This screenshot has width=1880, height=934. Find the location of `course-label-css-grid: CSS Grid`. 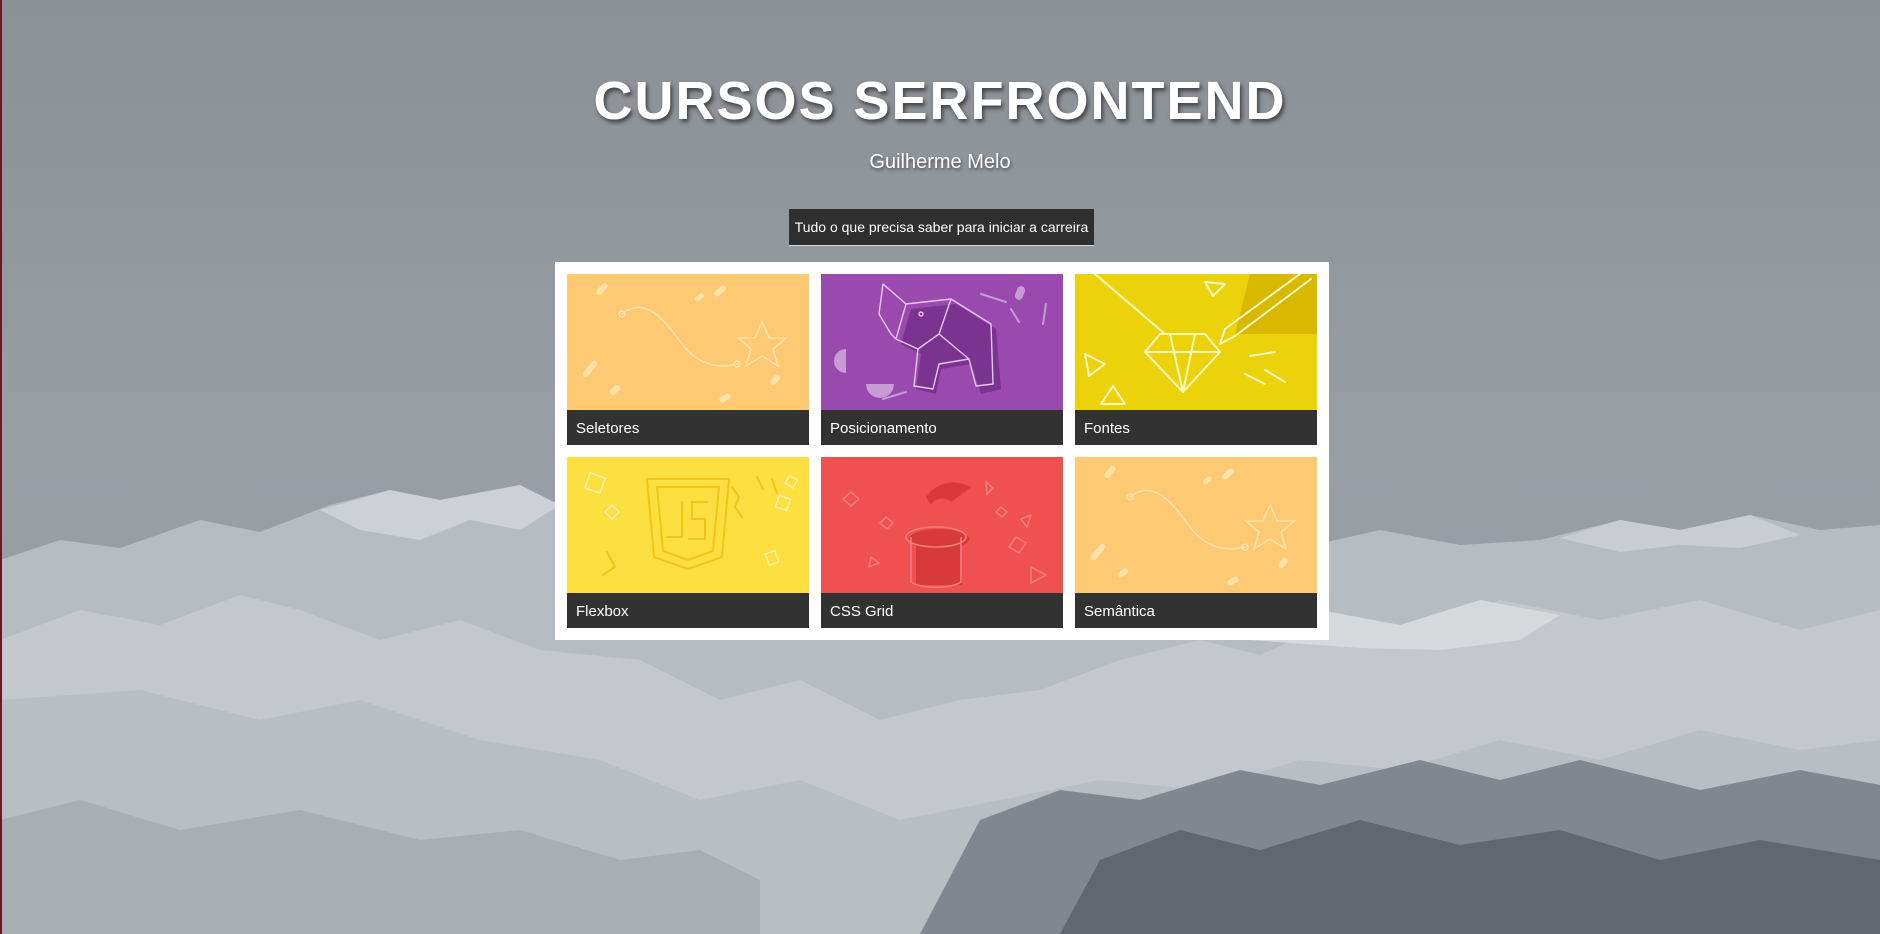

course-label-css-grid: CSS Grid is located at coordinates (942, 610).